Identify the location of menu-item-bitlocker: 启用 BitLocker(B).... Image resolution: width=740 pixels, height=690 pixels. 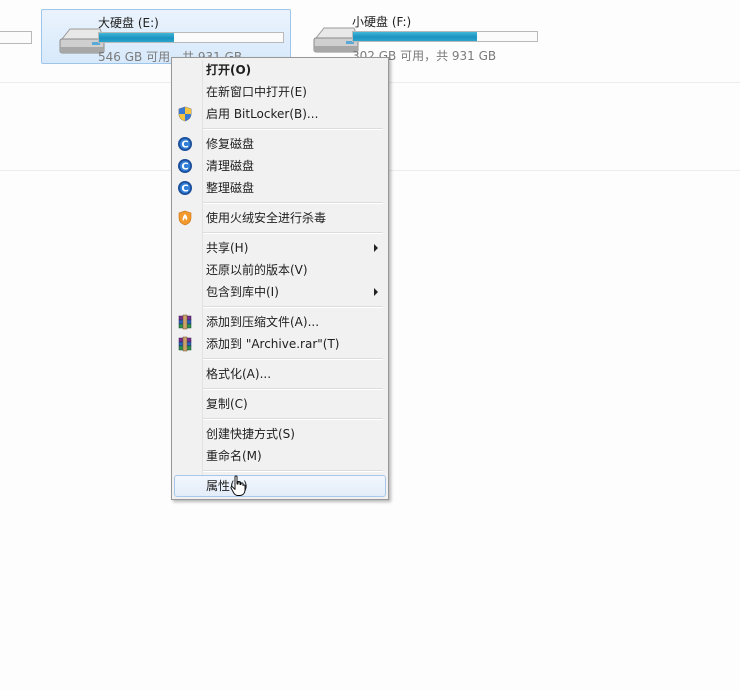
(280, 114).